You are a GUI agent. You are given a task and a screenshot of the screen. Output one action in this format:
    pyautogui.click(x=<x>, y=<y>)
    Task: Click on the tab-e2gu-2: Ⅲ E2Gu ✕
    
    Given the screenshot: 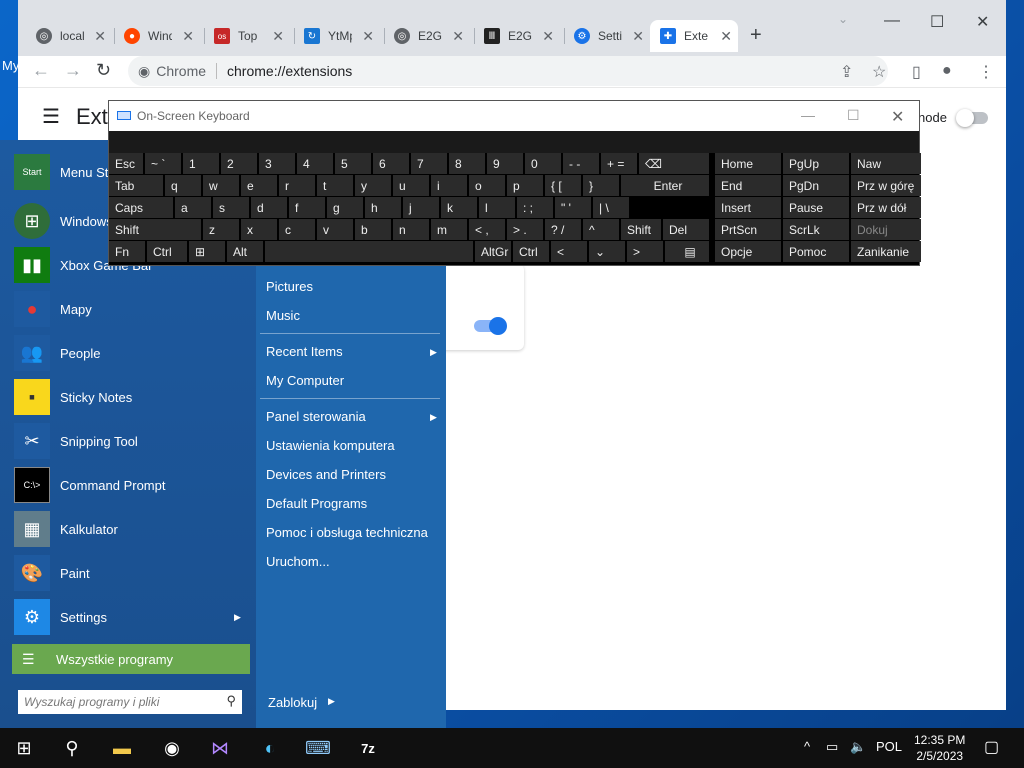 What is the action you would take?
    pyautogui.click(x=517, y=36)
    